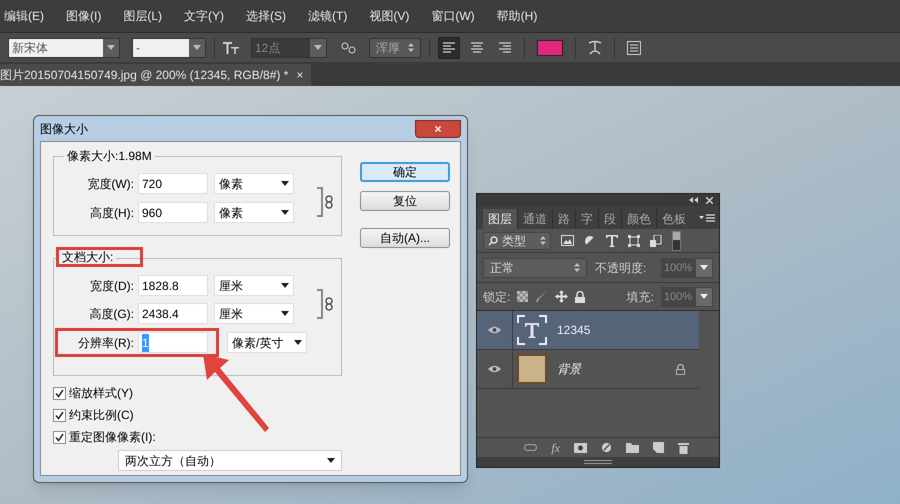  Describe the element at coordinates (405, 201) in the screenshot. I see `dialog-button: 复位` at that location.